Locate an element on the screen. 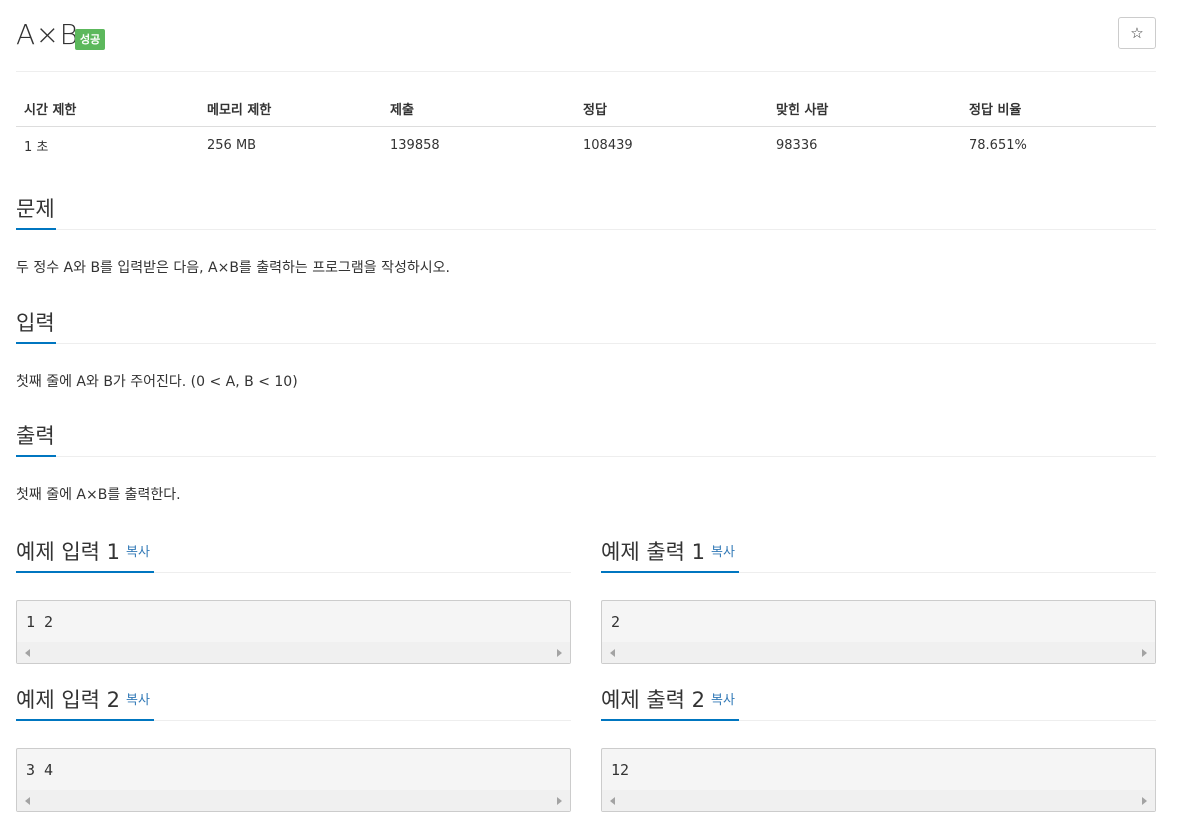  copy-sample-output-2-link: 복사 is located at coordinates (723, 700).